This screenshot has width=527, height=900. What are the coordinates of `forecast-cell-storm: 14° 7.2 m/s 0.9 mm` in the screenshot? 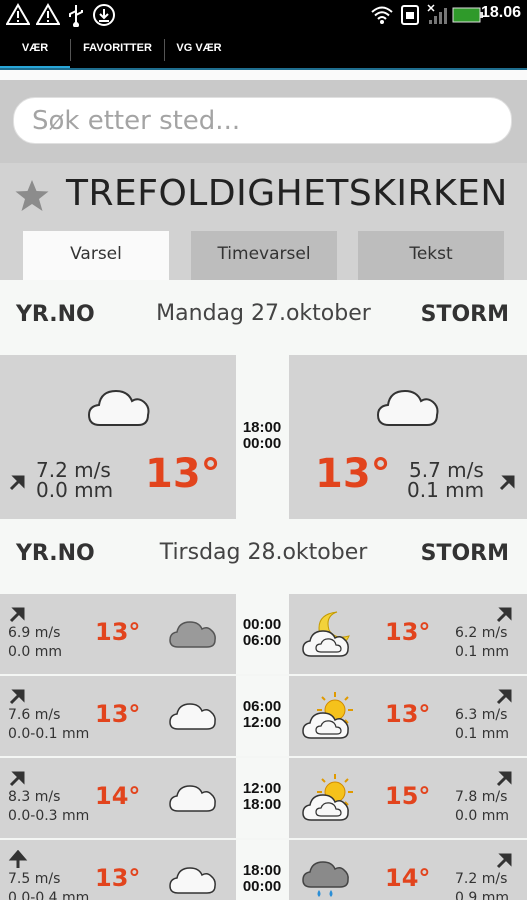 It's located at (408, 870).